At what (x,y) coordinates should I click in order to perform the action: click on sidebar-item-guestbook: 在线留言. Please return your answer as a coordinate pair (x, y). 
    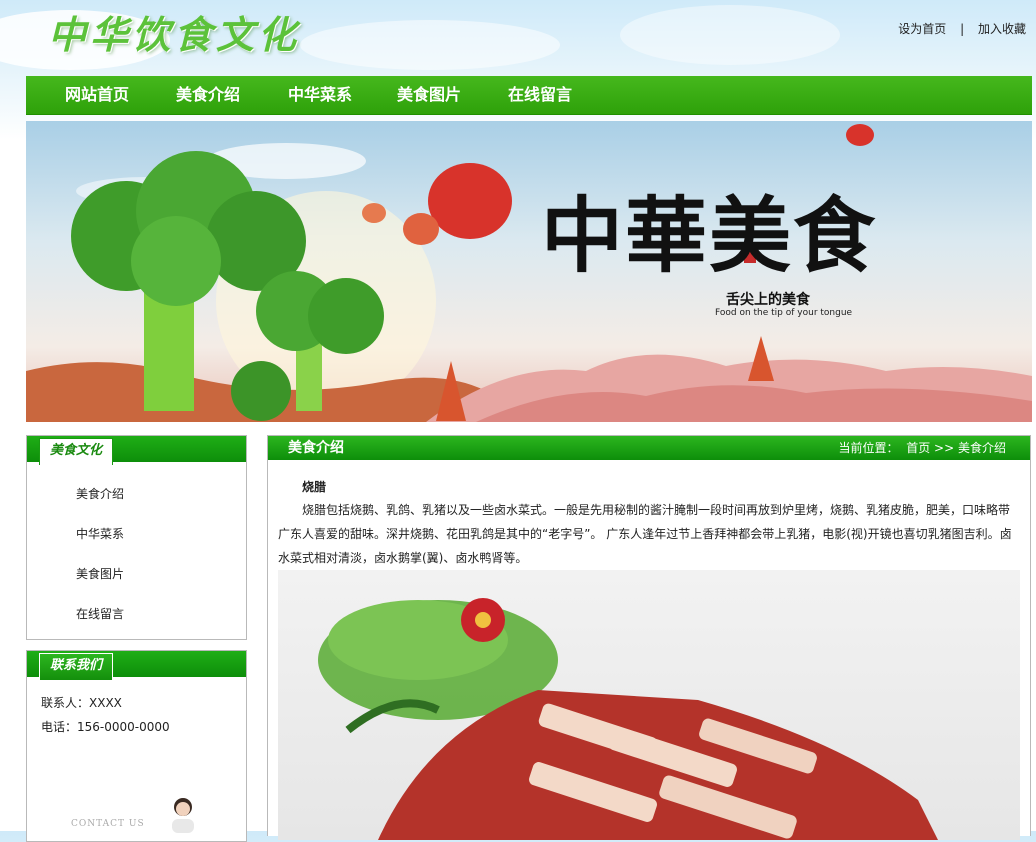
    Looking at the image, I should click on (136, 614).